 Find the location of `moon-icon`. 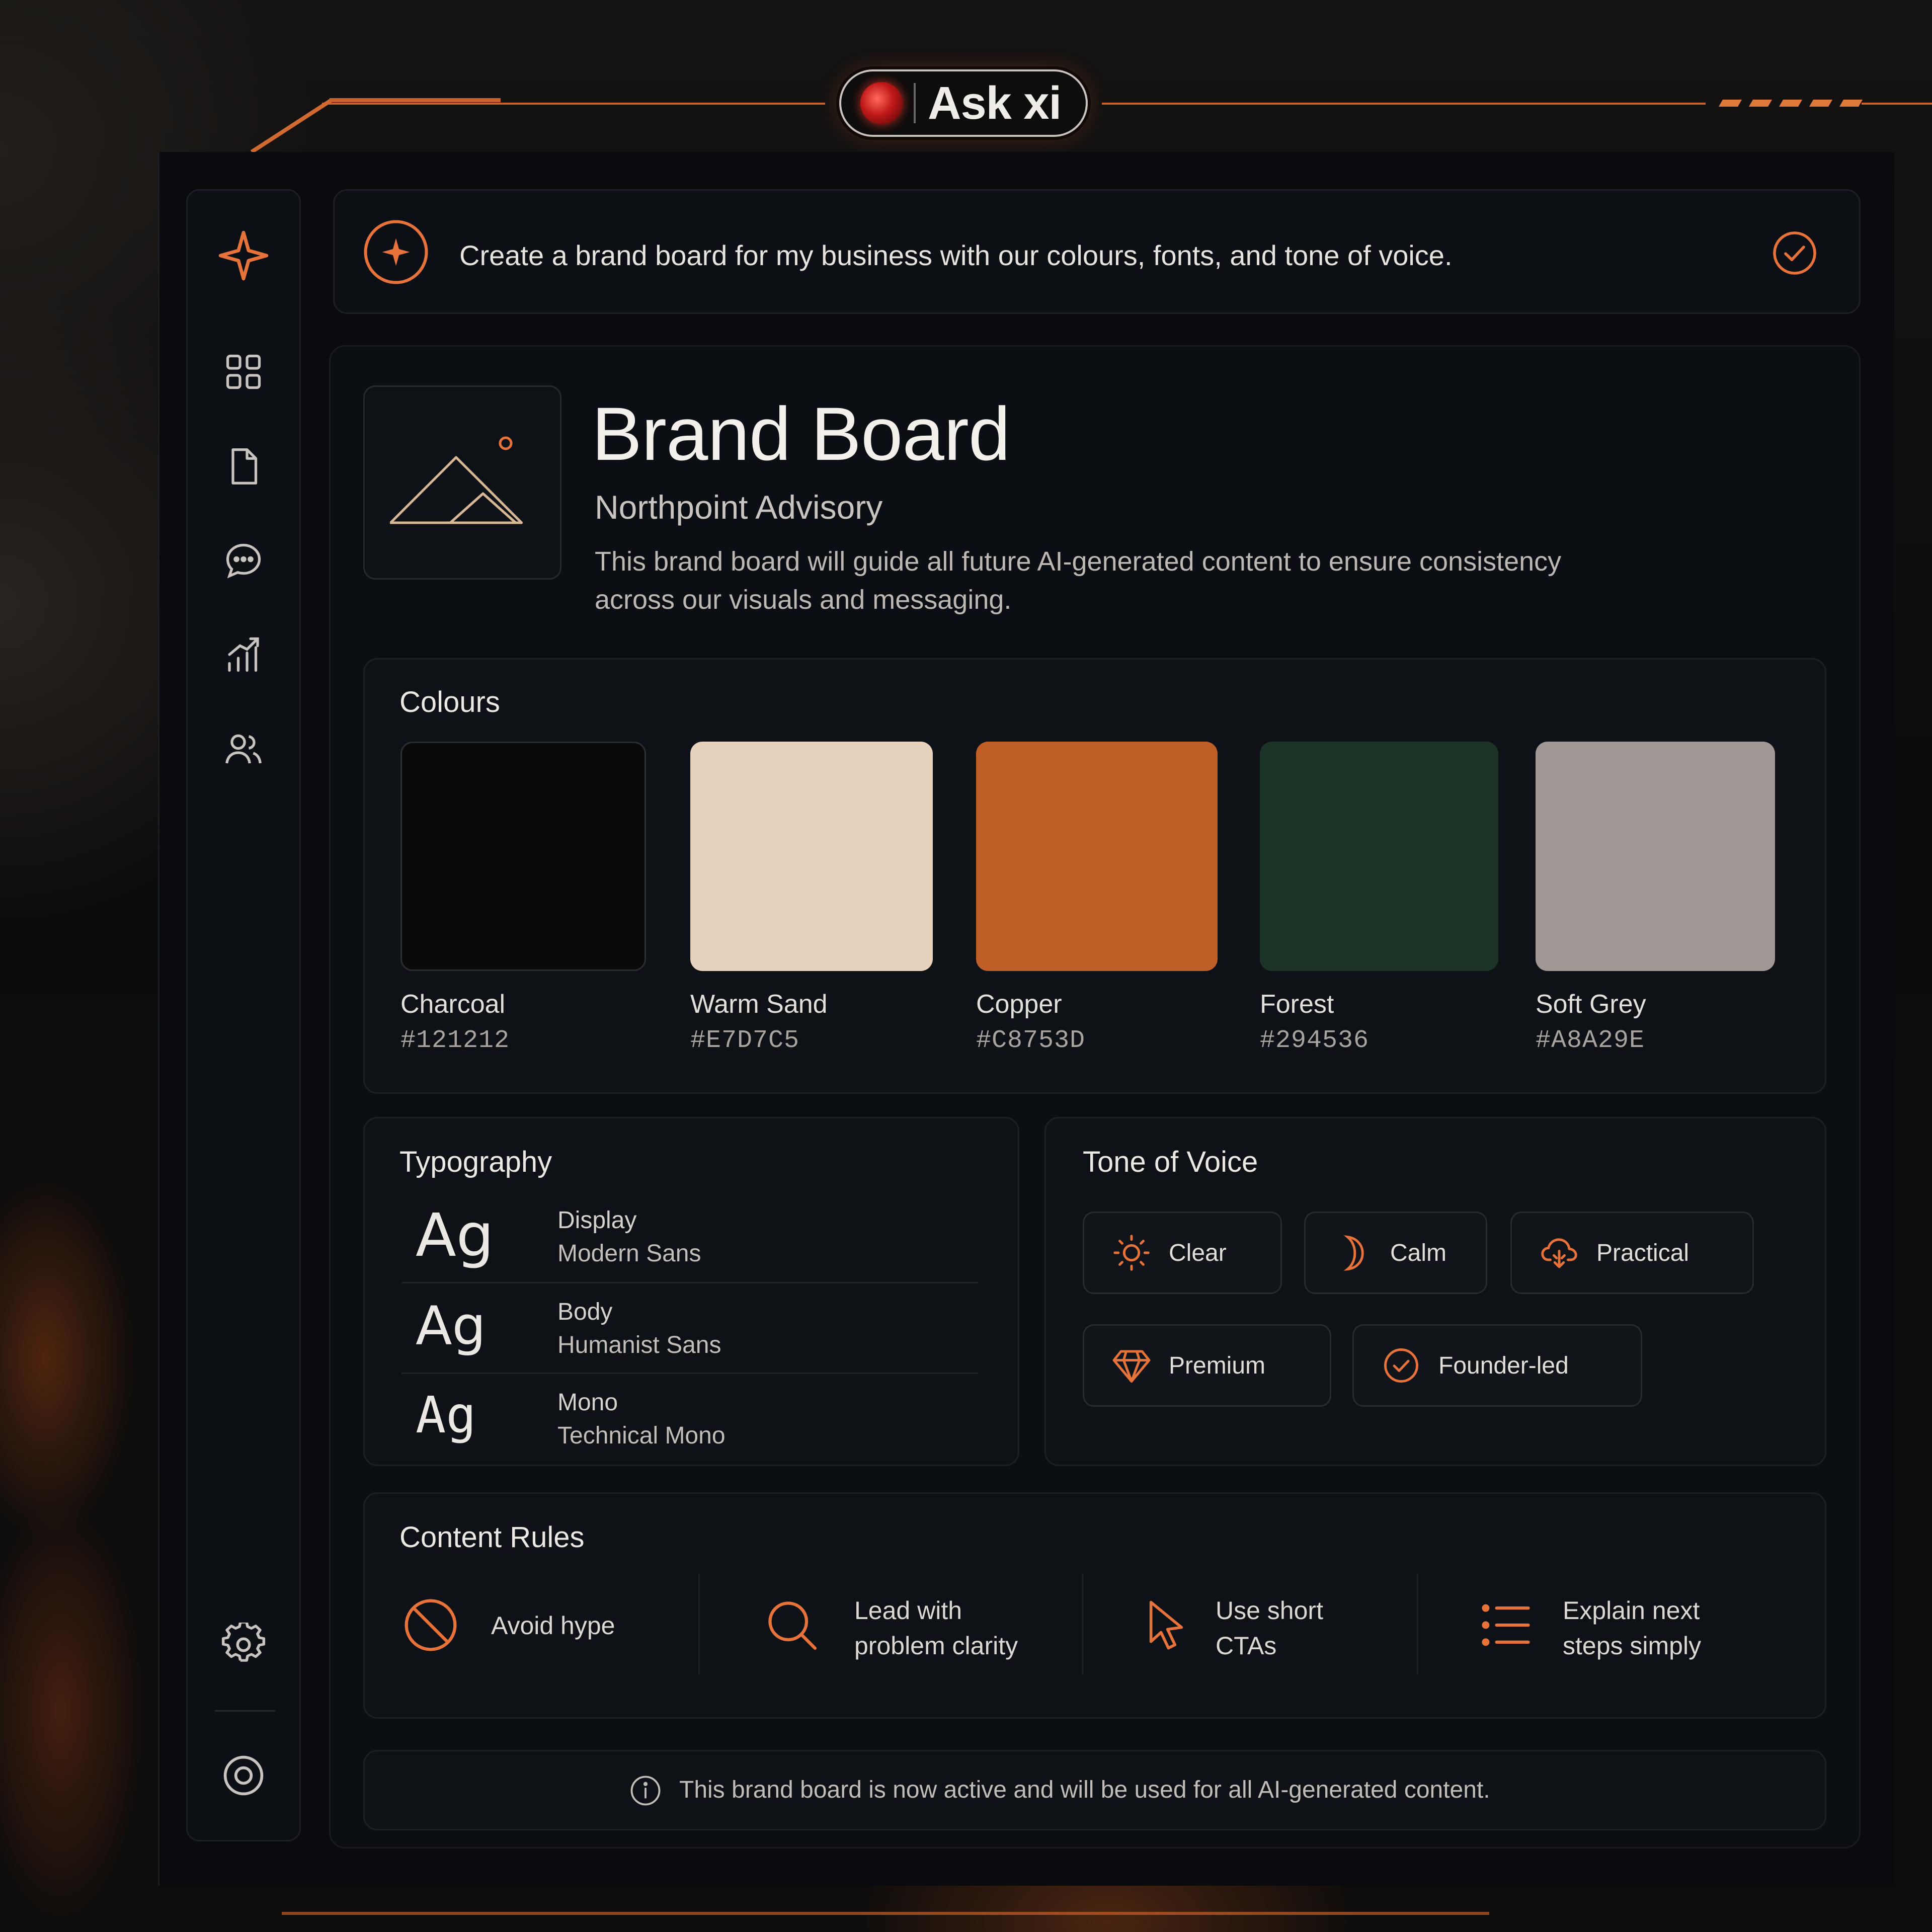

moon-icon is located at coordinates (1354, 1253).